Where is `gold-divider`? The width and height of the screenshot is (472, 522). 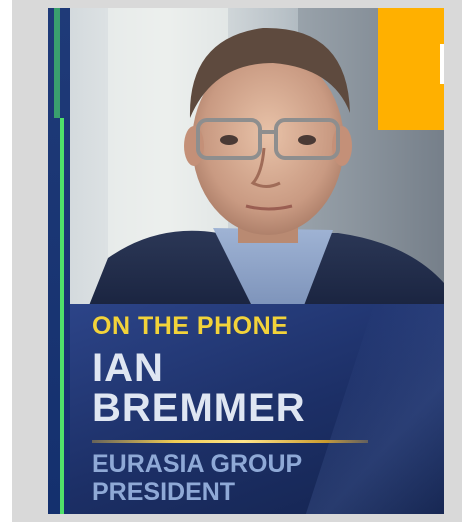
gold-divider is located at coordinates (230, 441).